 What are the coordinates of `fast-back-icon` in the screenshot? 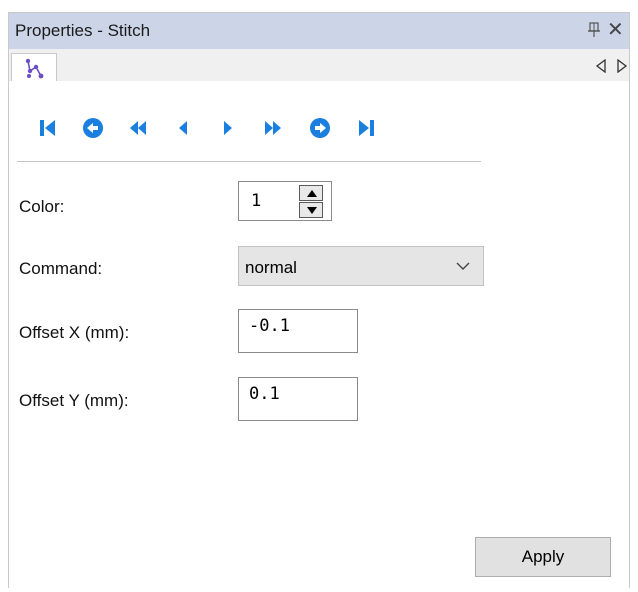 It's located at (138, 128).